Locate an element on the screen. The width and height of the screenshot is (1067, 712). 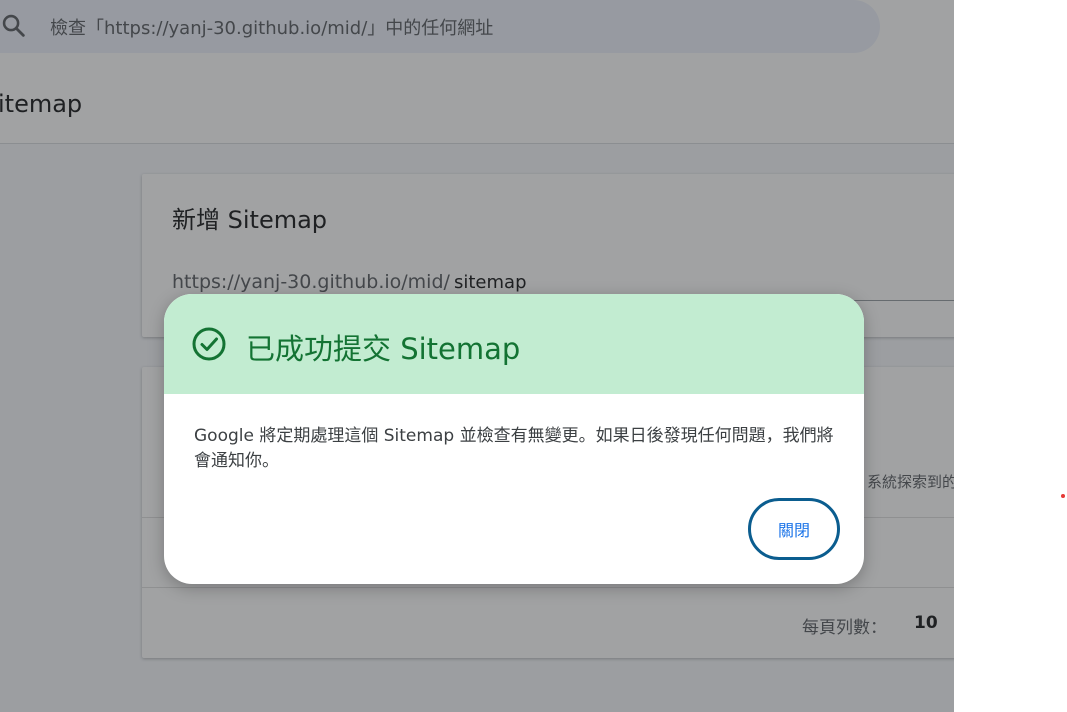
red-dot-marker is located at coordinates (1063, 496).